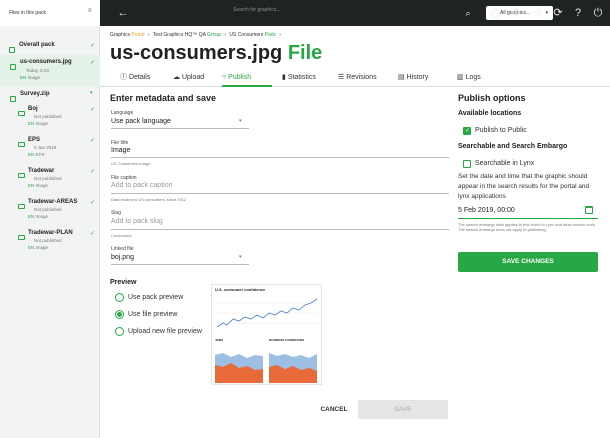 Image resolution: width=610 pixels, height=438 pixels. Describe the element at coordinates (120, 150) in the screenshot. I see `file-title-field: Image` at that location.